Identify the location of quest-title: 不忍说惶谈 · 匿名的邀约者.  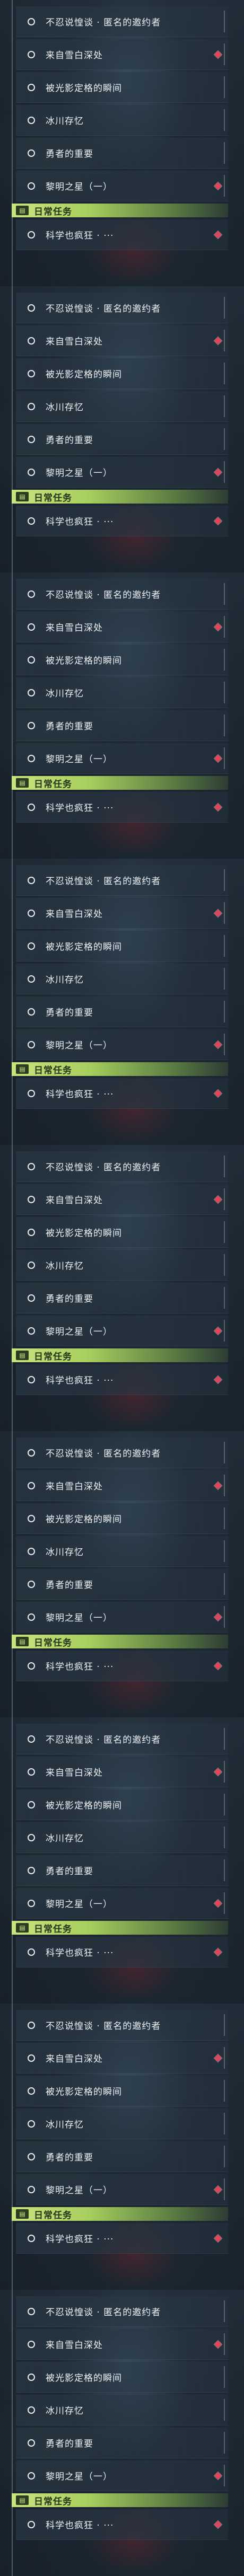
(103, 309).